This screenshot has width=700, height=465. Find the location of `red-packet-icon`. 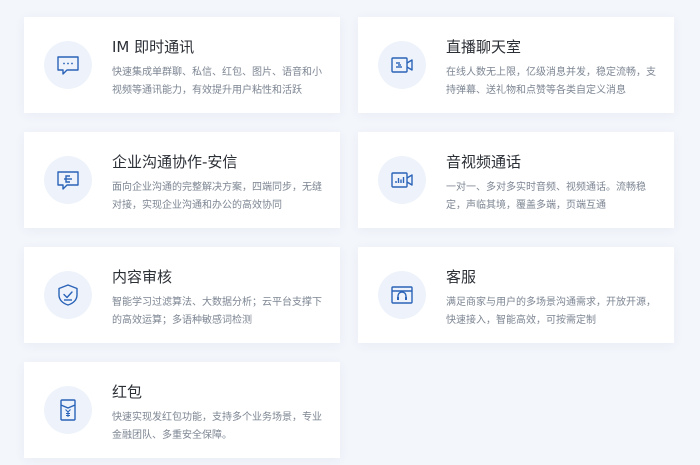

red-packet-icon is located at coordinates (68, 410).